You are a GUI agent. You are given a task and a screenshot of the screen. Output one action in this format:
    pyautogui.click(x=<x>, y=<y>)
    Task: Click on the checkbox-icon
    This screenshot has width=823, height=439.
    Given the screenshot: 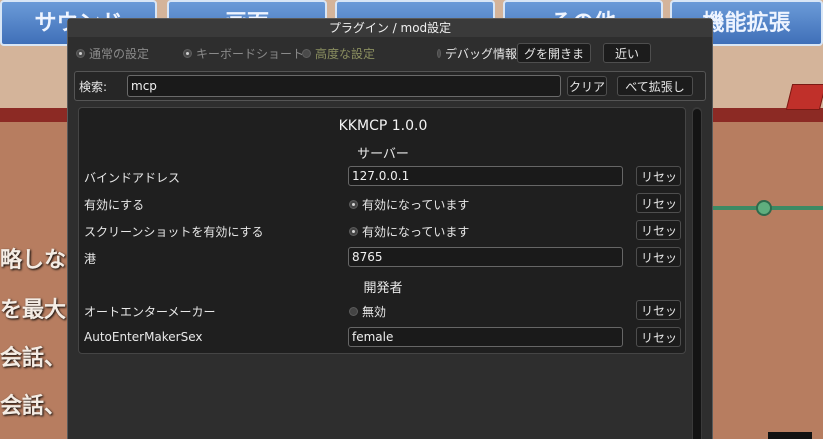 What is the action you would take?
    pyautogui.click(x=439, y=53)
    